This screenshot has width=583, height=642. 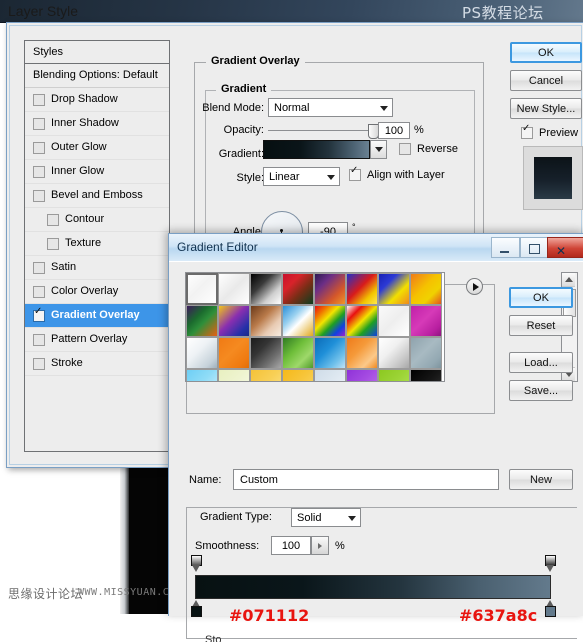 What do you see at coordinates (97, 340) in the screenshot?
I see `style-row-pattern-overlay: Pattern Overlay` at bounding box center [97, 340].